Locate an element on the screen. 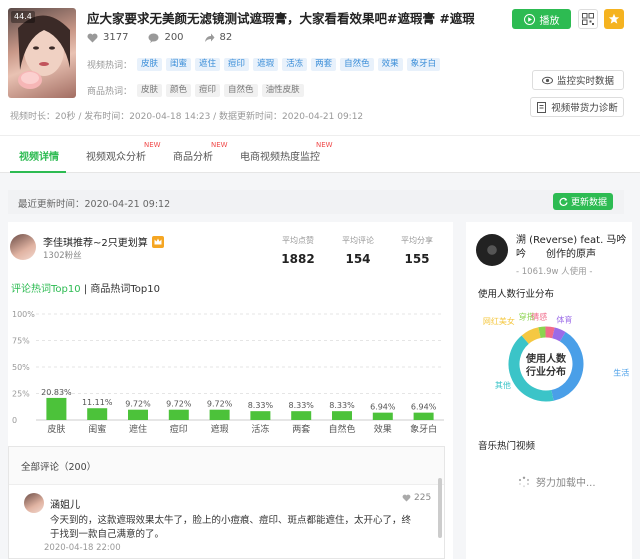 The width and height of the screenshot is (640, 559). kpi-avg-shares: 平均分享 155 is located at coordinates (417, 251).